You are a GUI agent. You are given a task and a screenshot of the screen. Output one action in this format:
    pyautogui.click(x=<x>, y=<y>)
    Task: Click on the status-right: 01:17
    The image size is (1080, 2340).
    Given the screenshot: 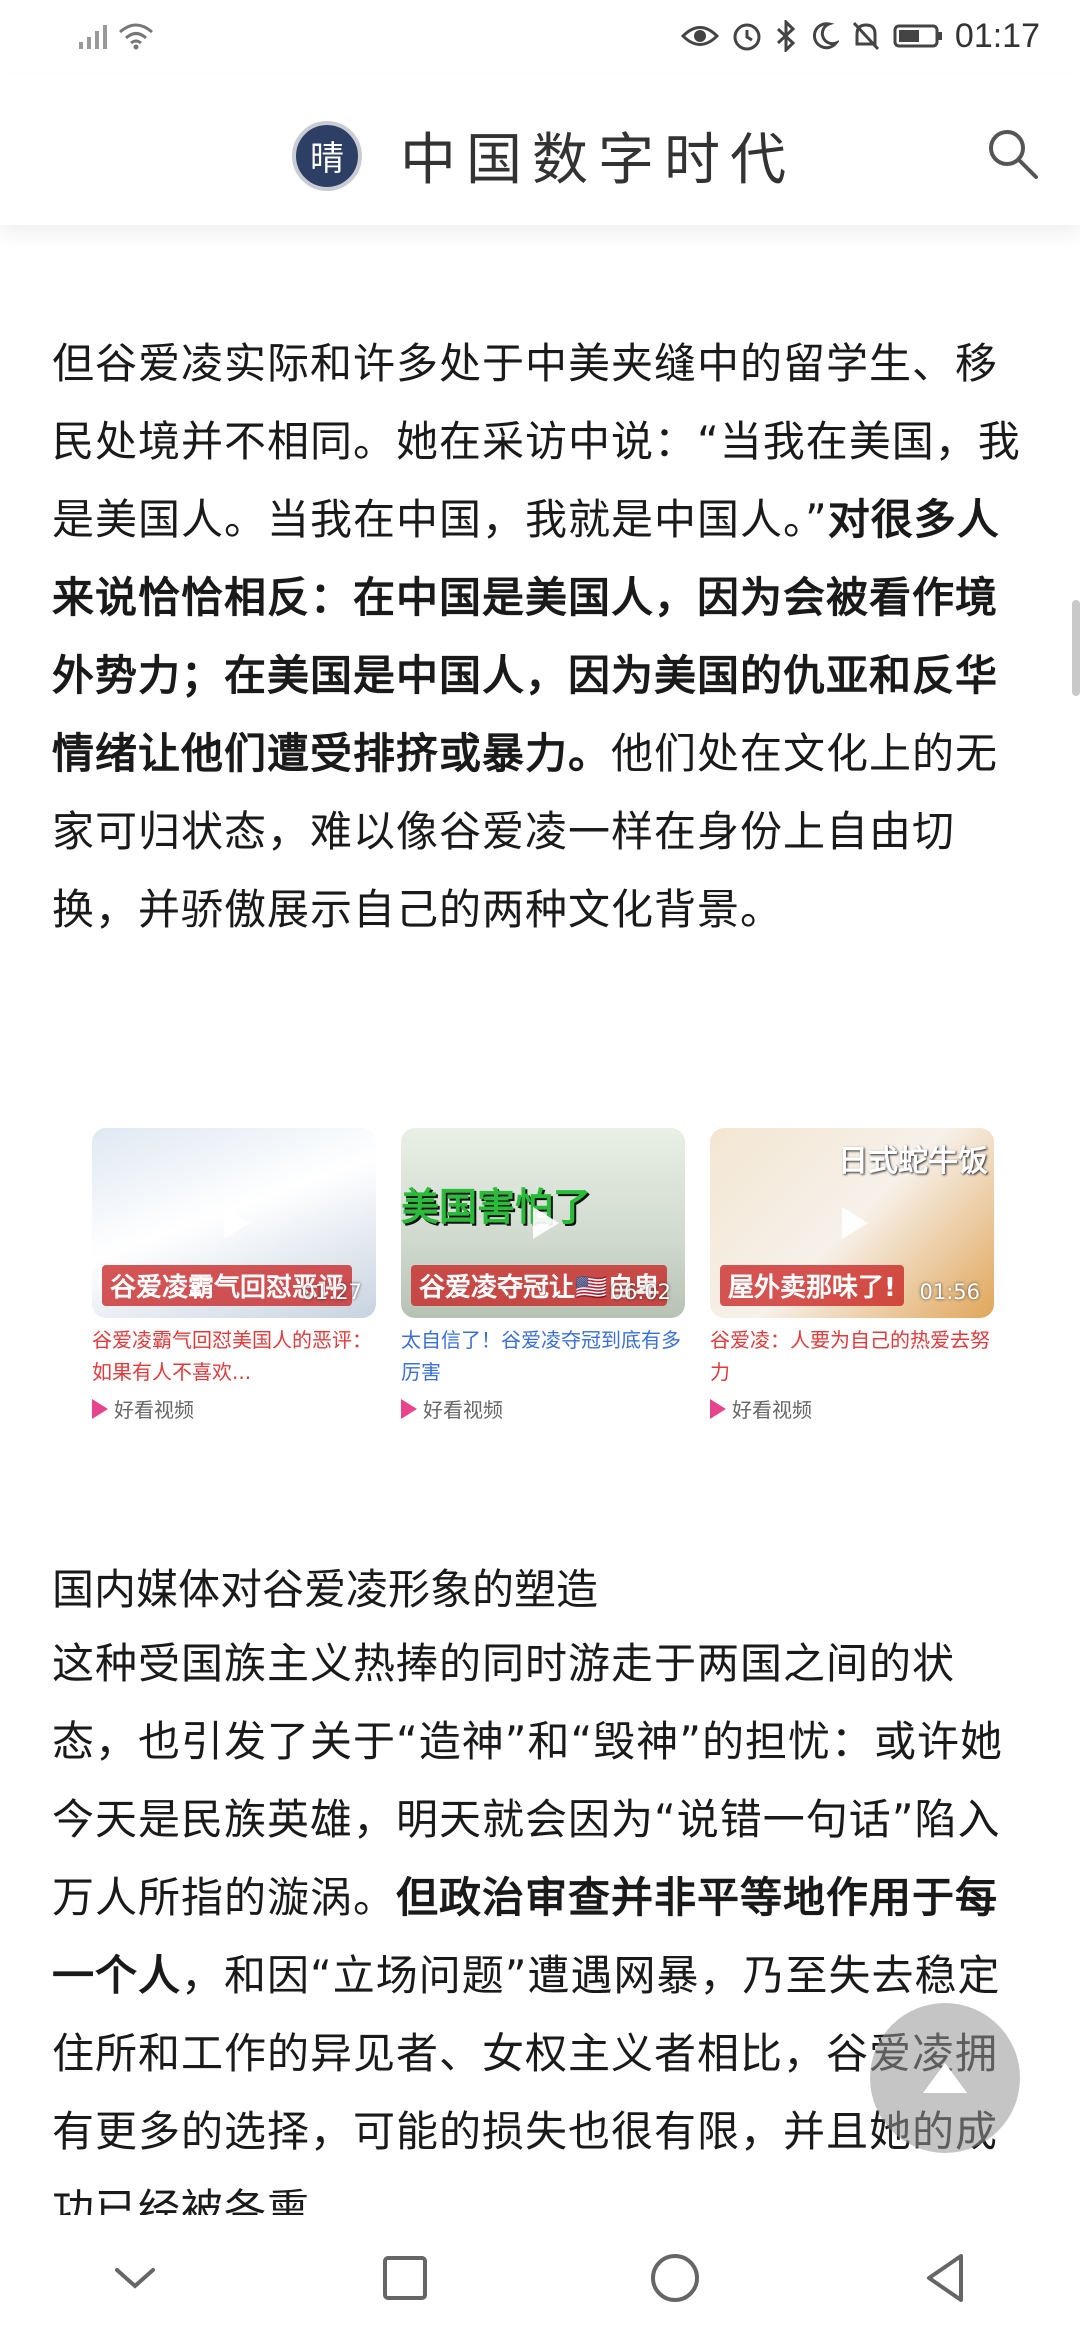 What is the action you would take?
    pyautogui.click(x=860, y=36)
    